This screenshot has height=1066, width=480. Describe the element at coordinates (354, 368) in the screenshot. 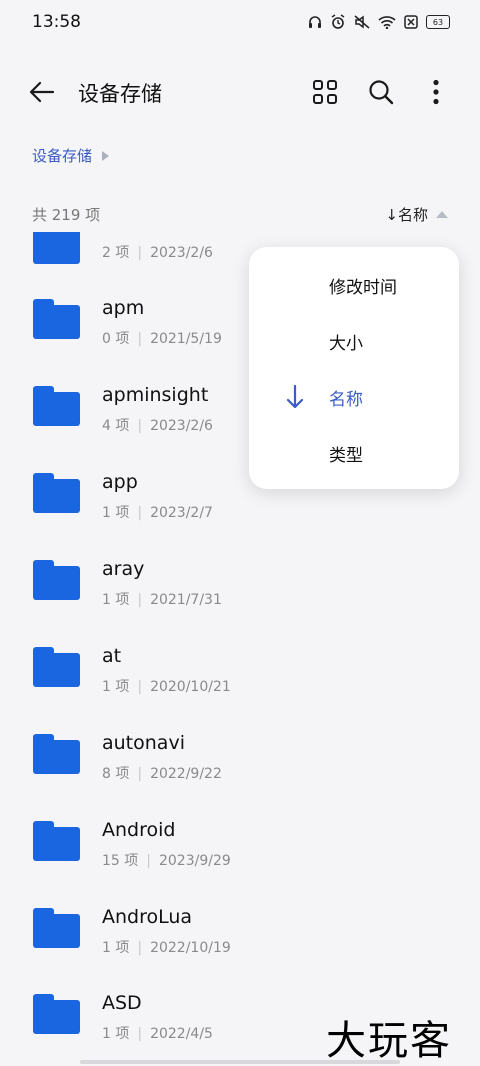

I see `sort-menu: 修改时间 大小 名称 类型` at that location.